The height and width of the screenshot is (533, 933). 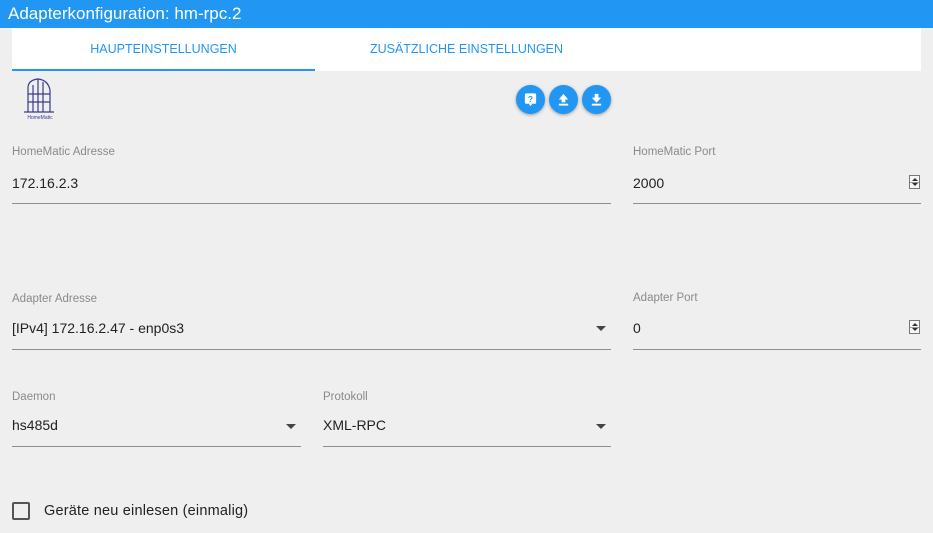 I want to click on help-button: ?, so click(x=530, y=99).